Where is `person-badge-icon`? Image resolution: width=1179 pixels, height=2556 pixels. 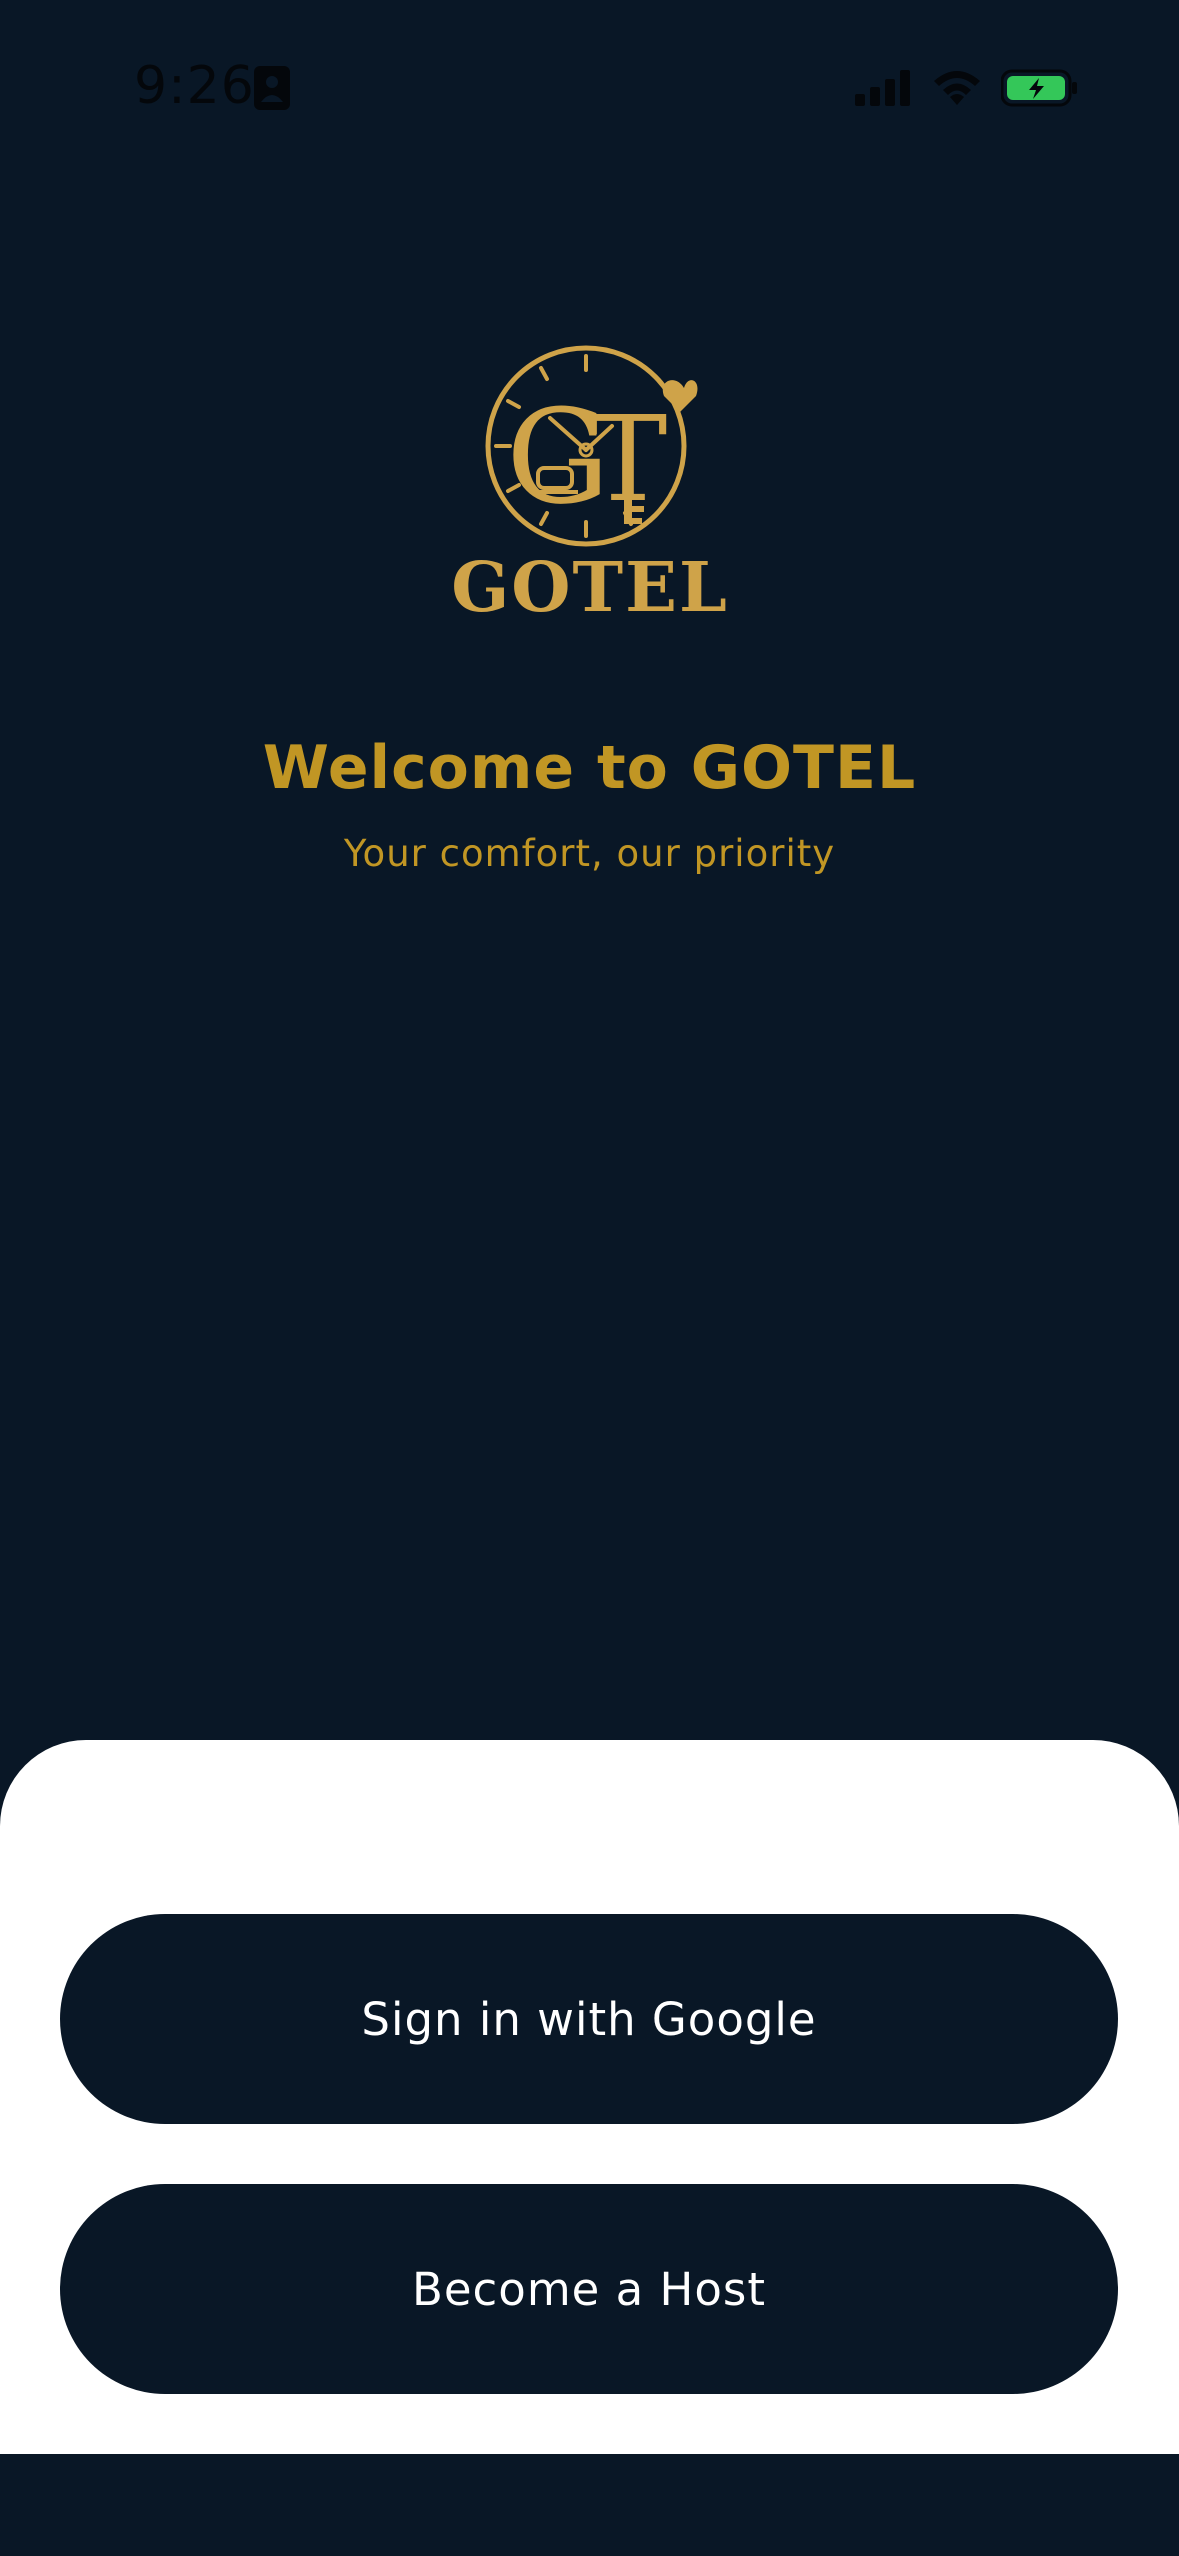 person-badge-icon is located at coordinates (272, 88).